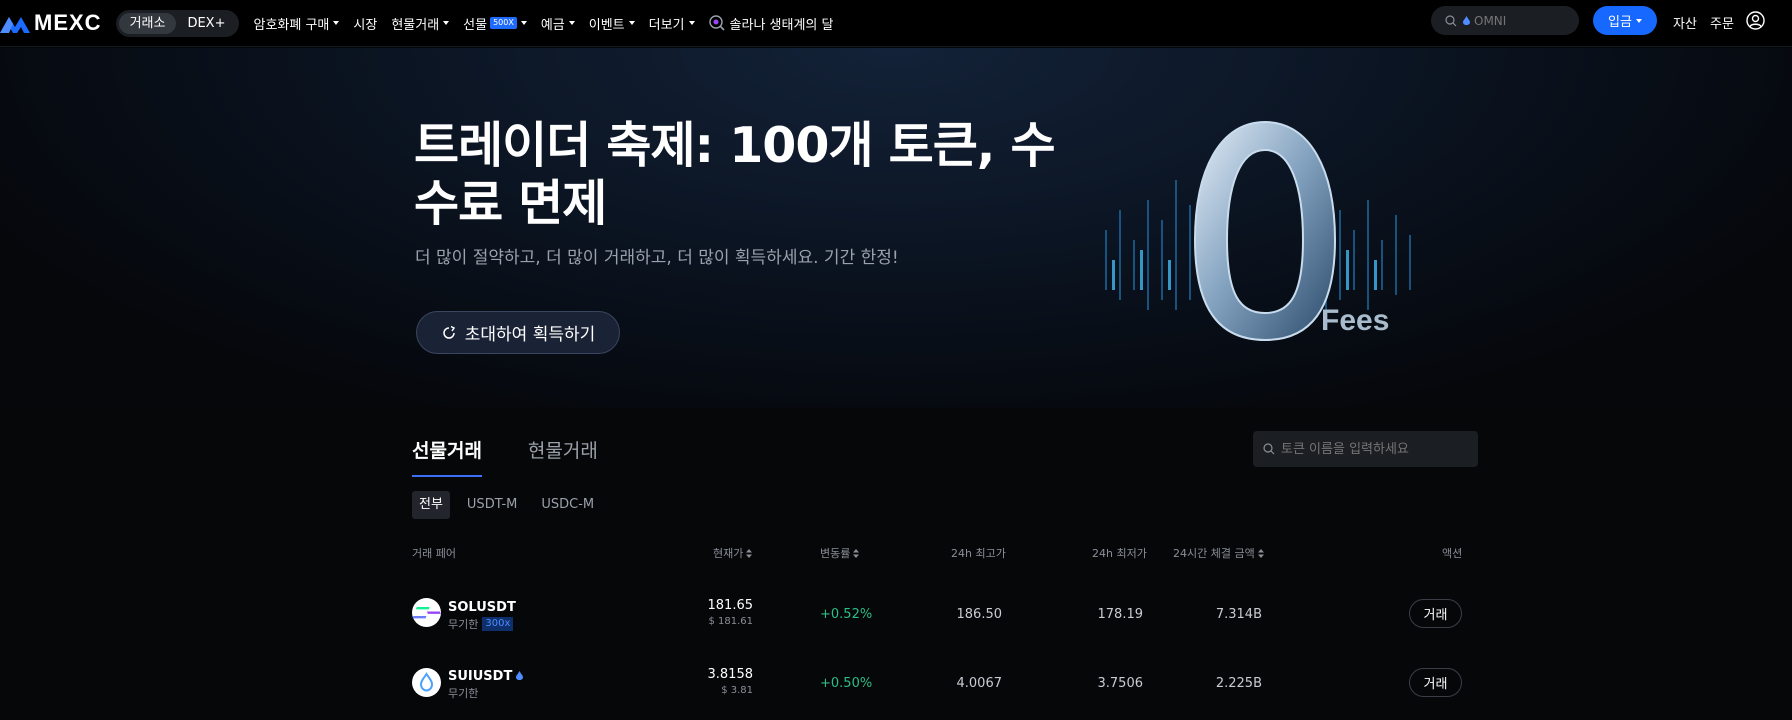  Describe the element at coordinates (431, 505) in the screenshot. I see `filter-all: 전부` at that location.